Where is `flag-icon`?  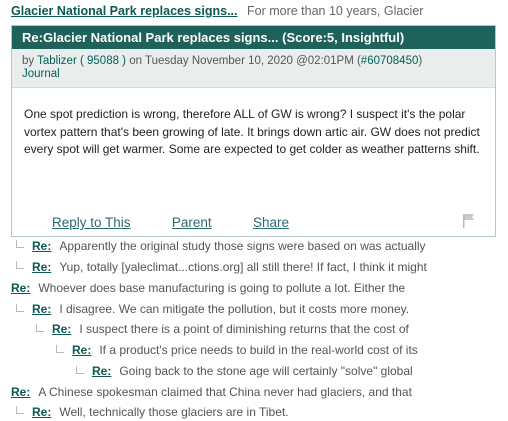
flag-icon is located at coordinates (469, 221).